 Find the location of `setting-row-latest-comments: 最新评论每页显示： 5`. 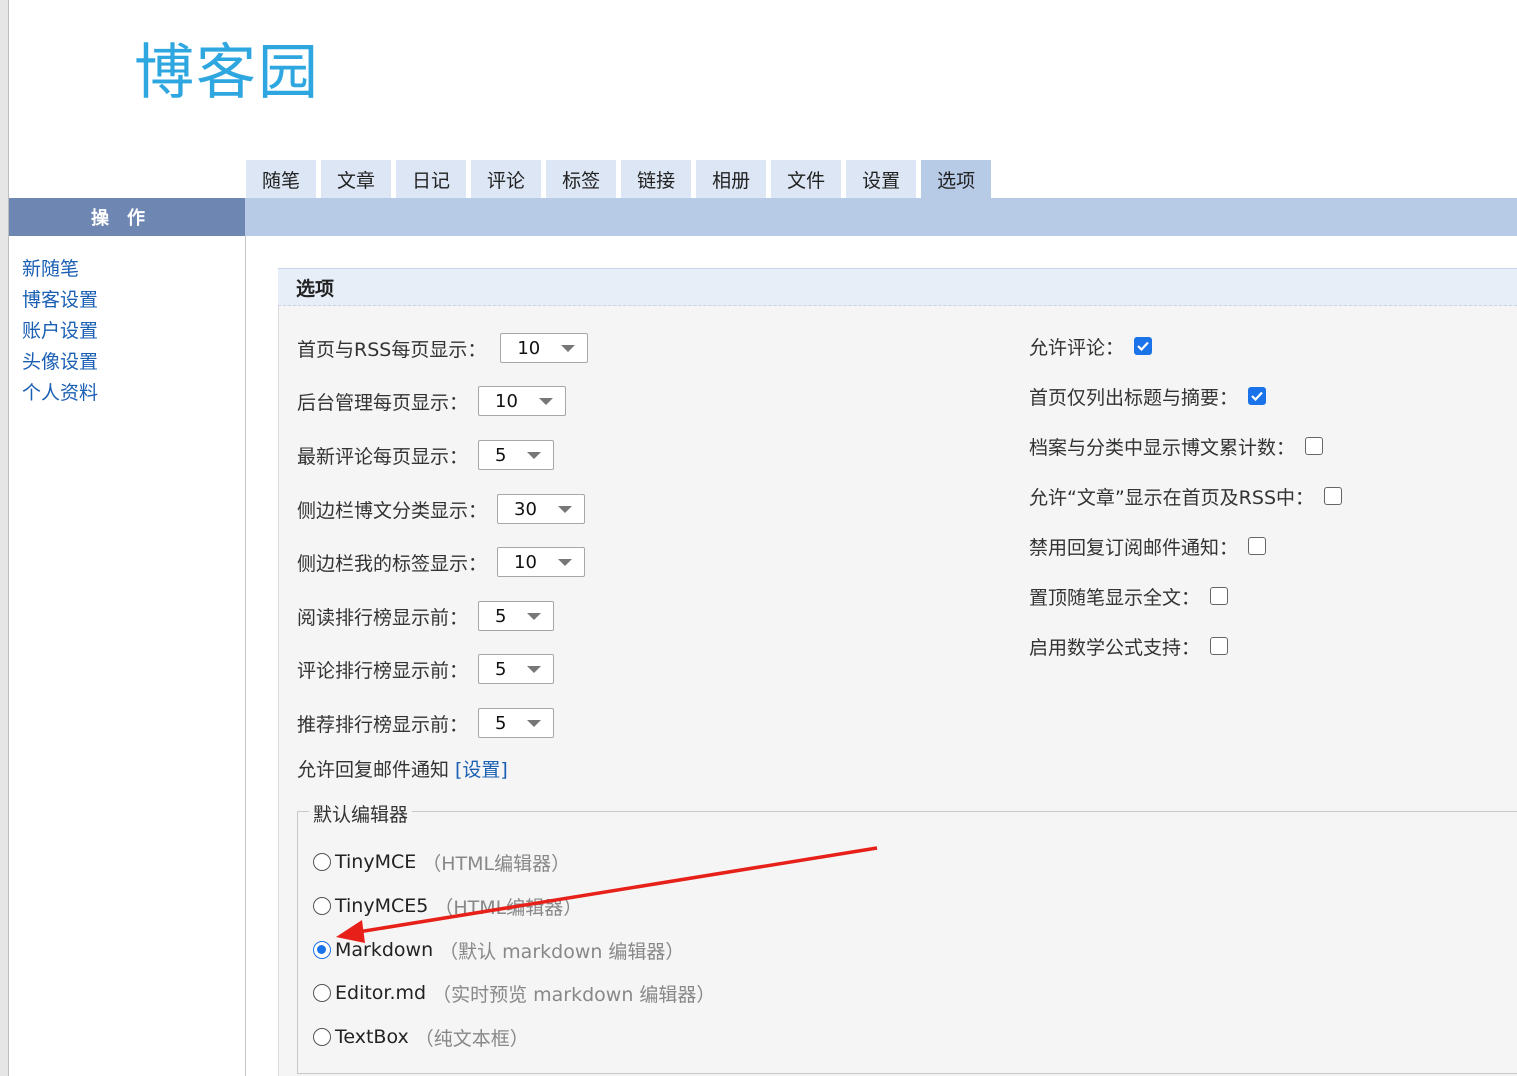

setting-row-latest-comments: 最新评论每页显示： 5 is located at coordinates (426, 455).